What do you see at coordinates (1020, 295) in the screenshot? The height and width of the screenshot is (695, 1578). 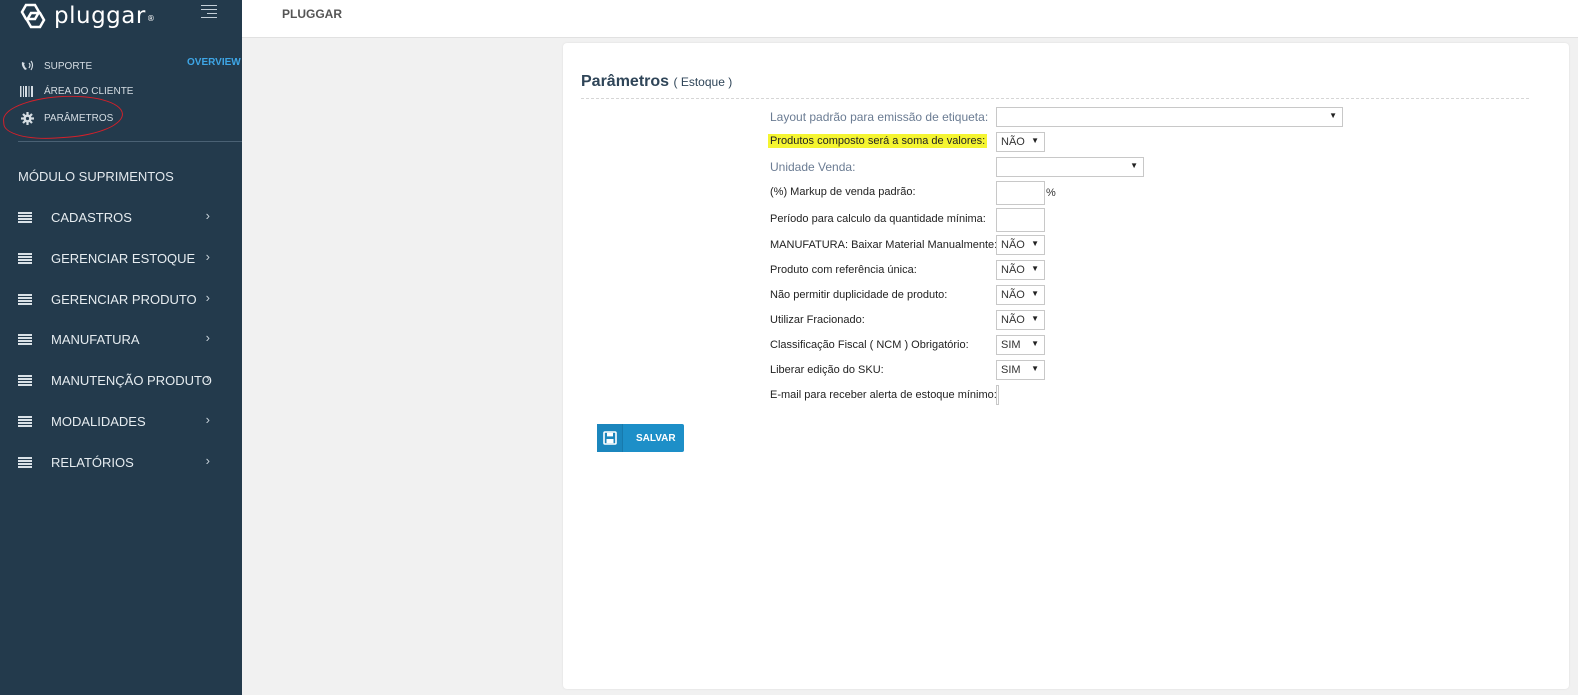 I see `duplicidade-select: NÃO ▼` at bounding box center [1020, 295].